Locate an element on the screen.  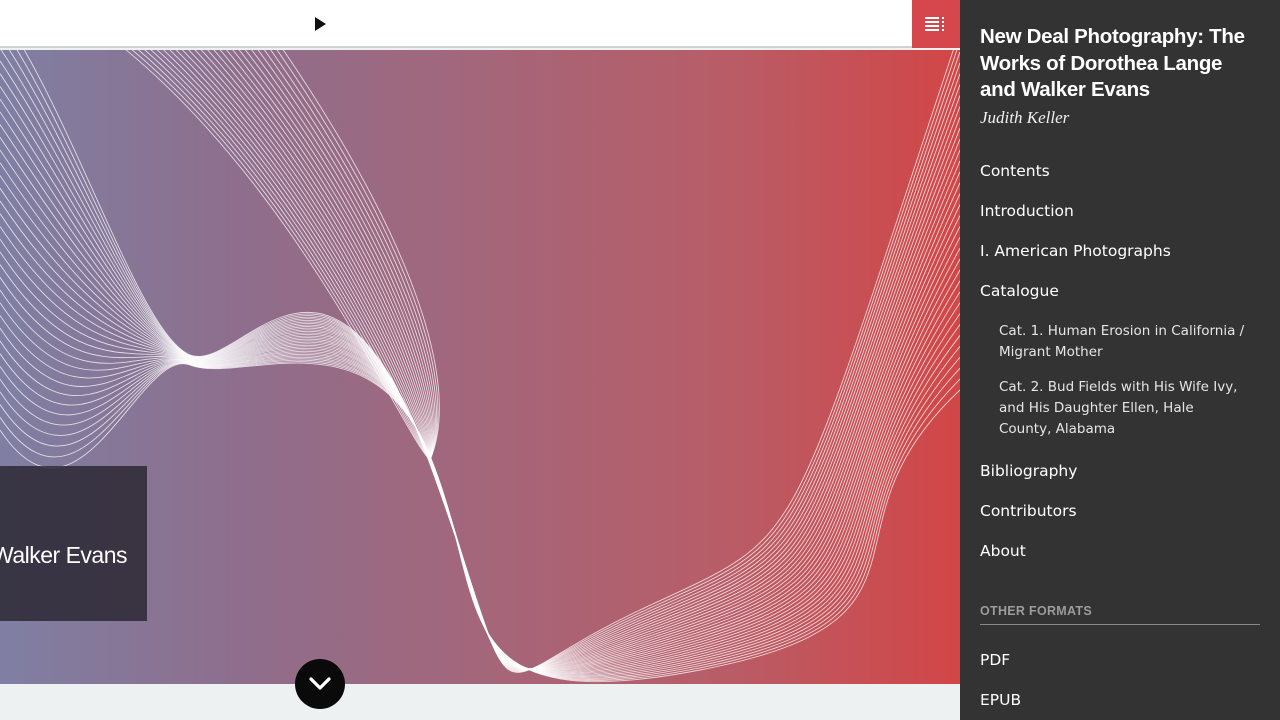
toc-item-contributors: Contributors is located at coordinates (1028, 511).